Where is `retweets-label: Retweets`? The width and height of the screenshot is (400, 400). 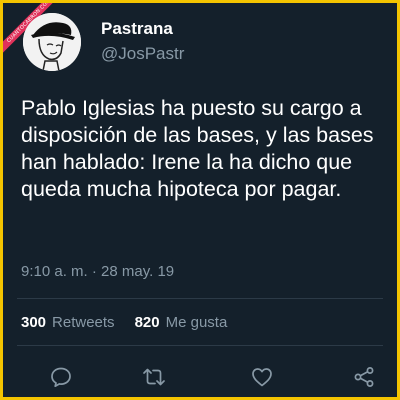 retweets-label: Retweets is located at coordinates (83, 323).